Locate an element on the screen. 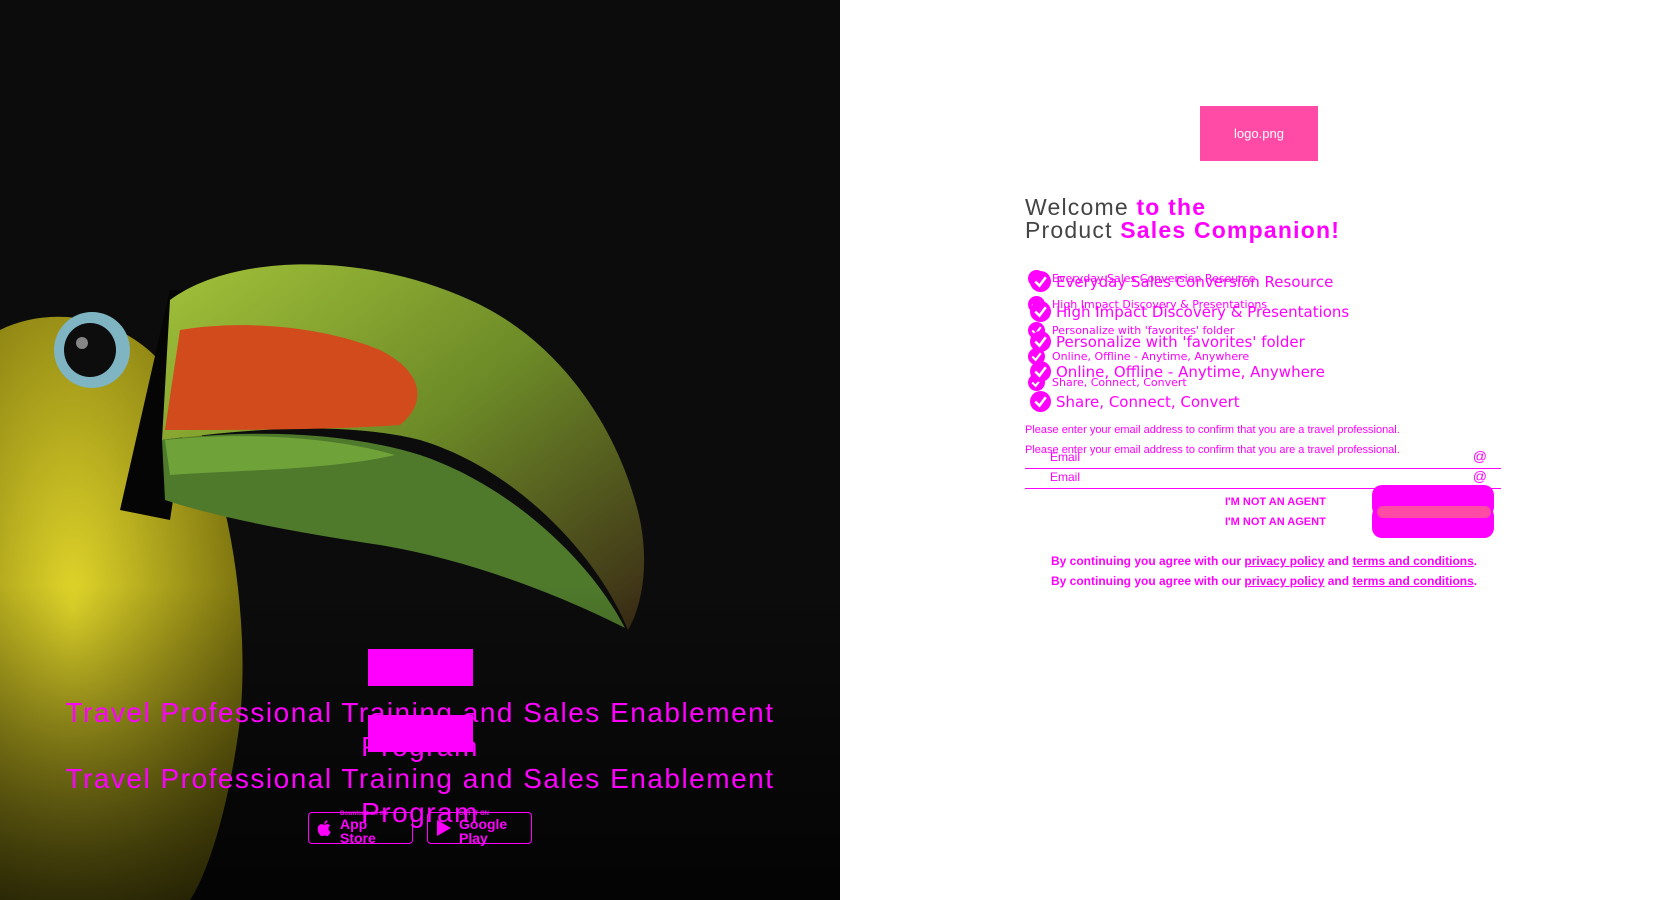 The height and width of the screenshot is (900, 1680). google-play-badge: GET IT ON Google Play is located at coordinates (479, 828).